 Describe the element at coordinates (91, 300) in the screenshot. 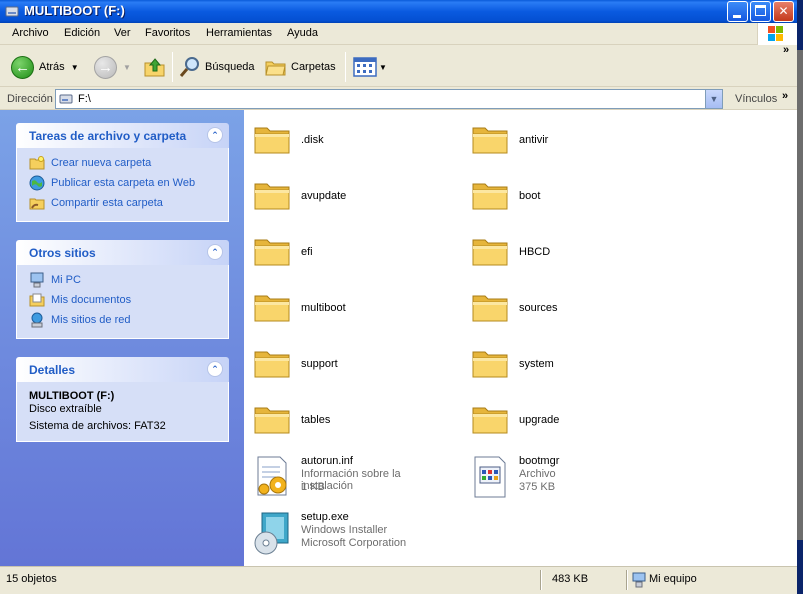

I see `place-label: Mis documentos` at that location.